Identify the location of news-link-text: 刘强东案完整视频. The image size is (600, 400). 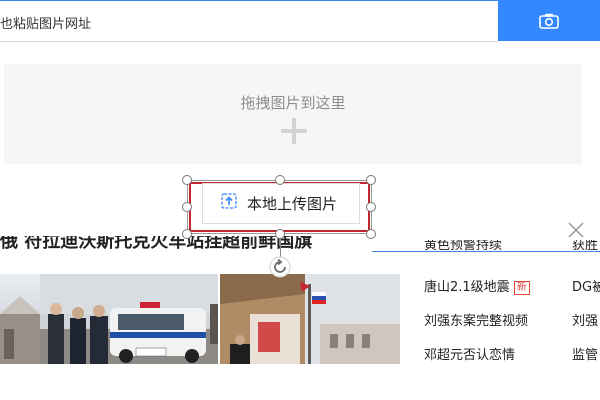
(476, 321).